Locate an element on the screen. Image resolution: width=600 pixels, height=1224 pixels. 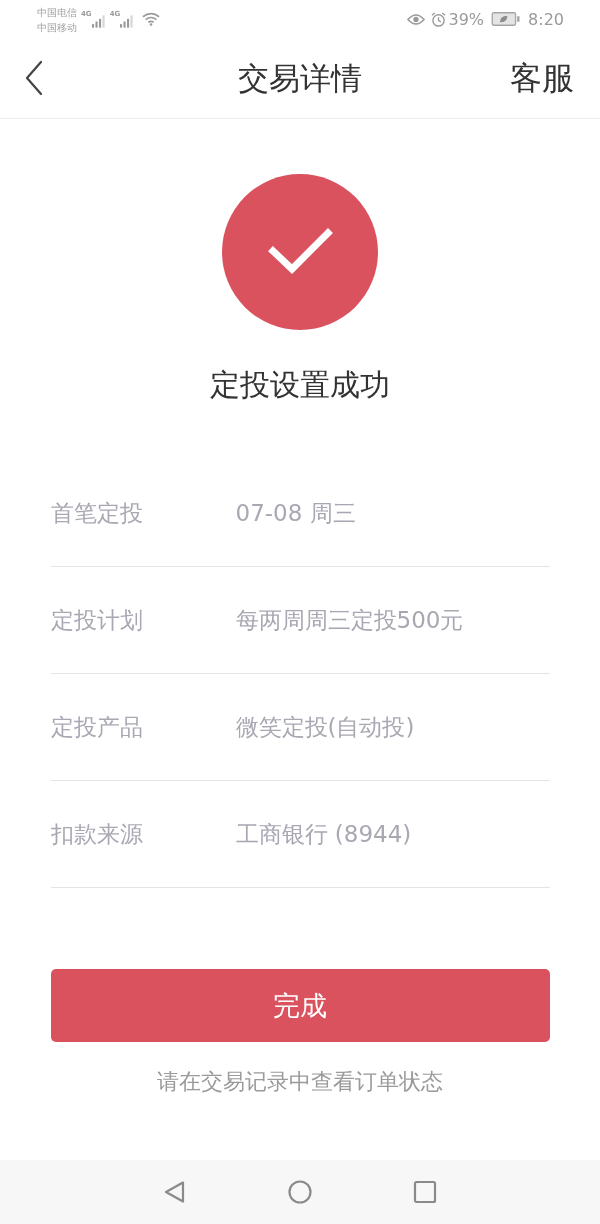
carrier-name: 中国电信 is located at coordinates (57, 13).